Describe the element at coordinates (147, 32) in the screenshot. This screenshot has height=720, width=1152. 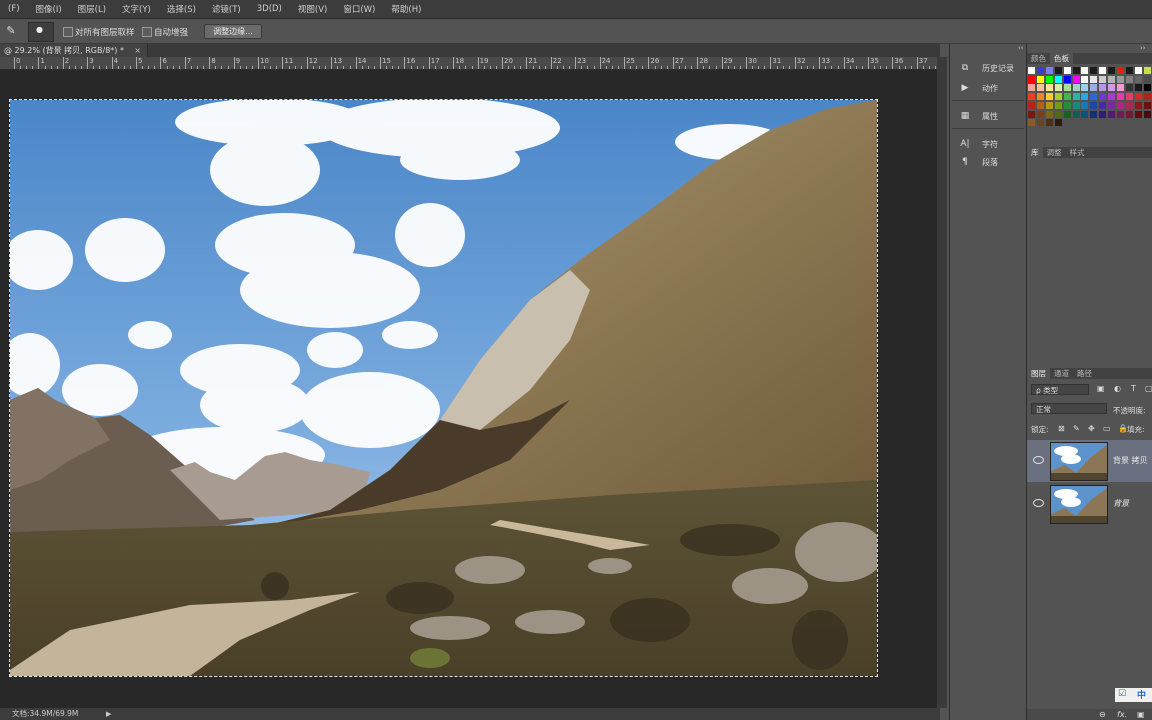
I see `auto-enhance-checkbox` at that location.